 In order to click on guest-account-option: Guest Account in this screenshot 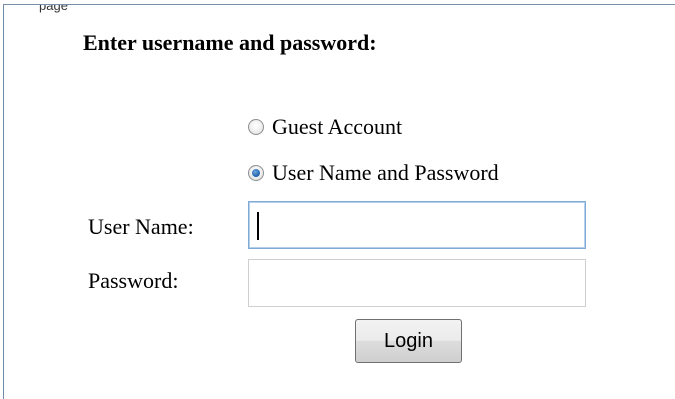, I will do `click(325, 127)`.